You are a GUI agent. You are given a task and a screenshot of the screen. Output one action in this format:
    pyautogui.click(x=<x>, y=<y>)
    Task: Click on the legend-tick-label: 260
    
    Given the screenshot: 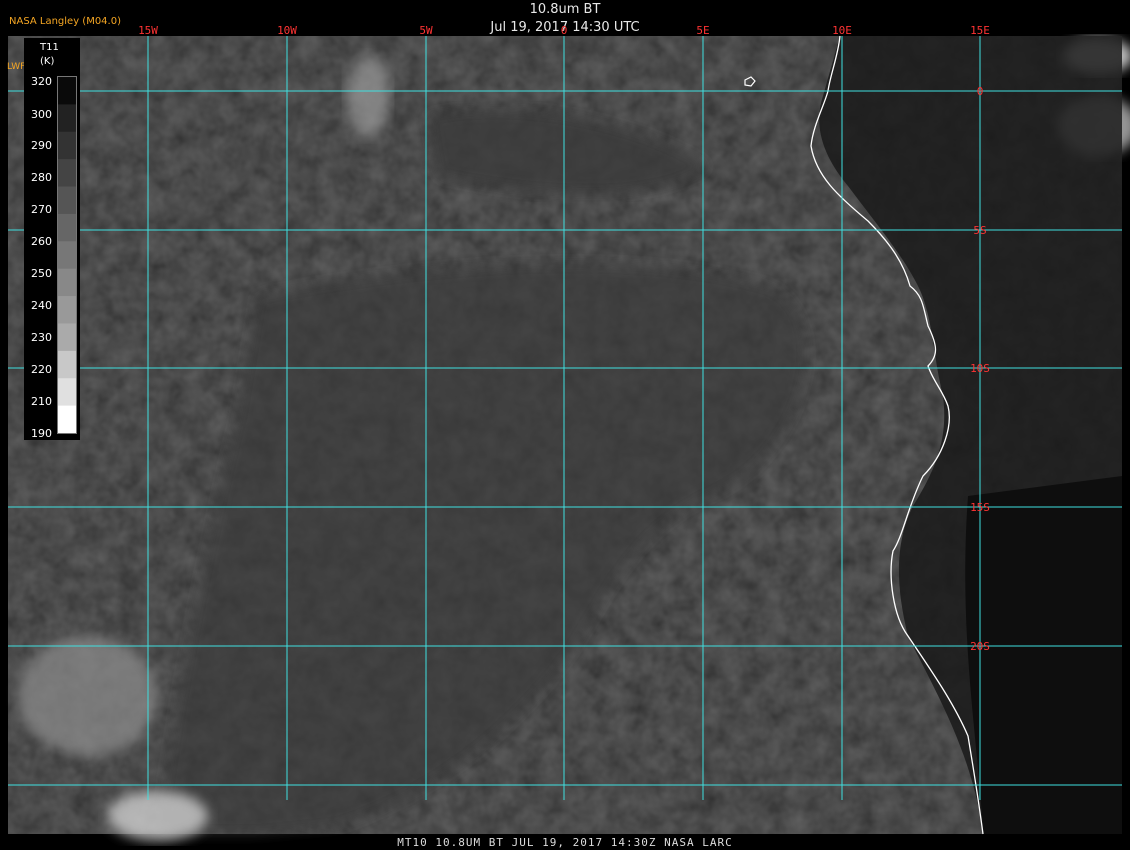 What is the action you would take?
    pyautogui.click(x=41, y=241)
    